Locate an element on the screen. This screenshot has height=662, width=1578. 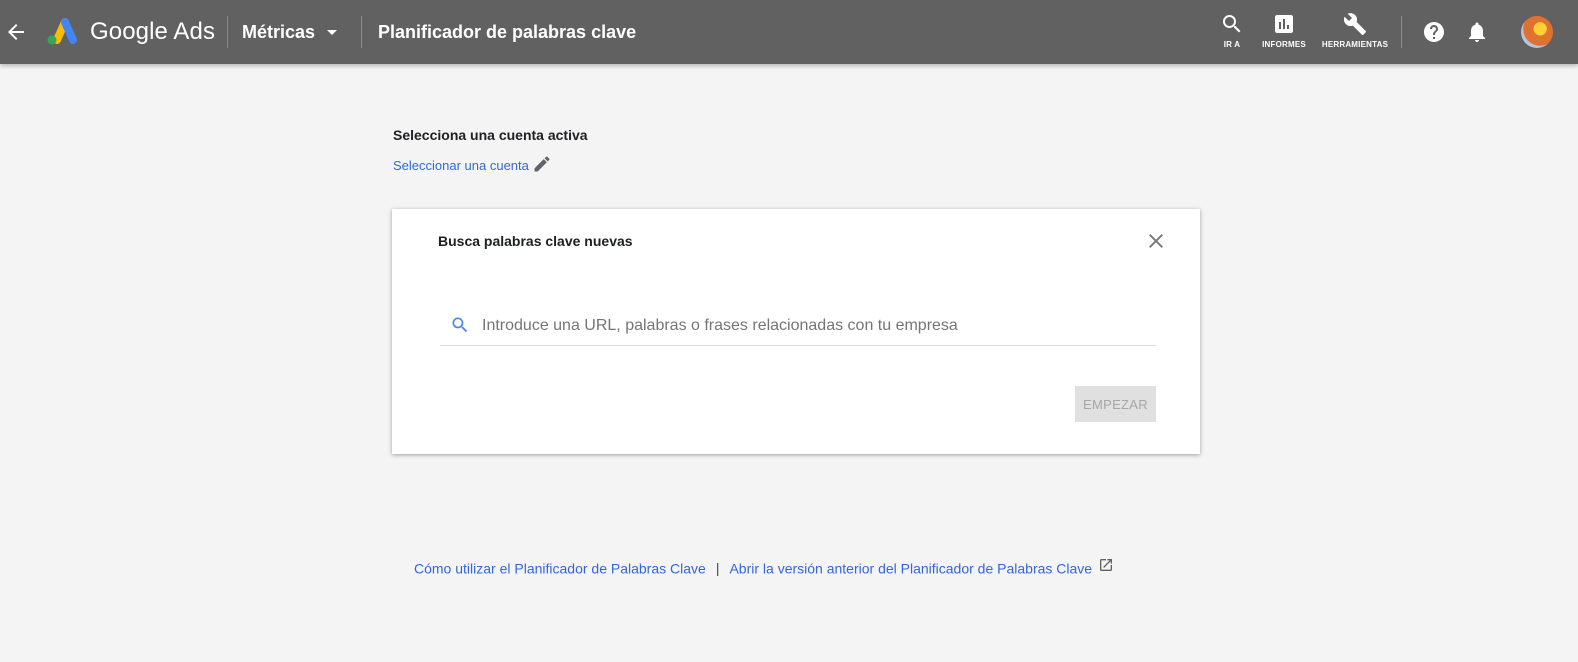
account-section-title: Selecciona una cuenta activa is located at coordinates (490, 135).